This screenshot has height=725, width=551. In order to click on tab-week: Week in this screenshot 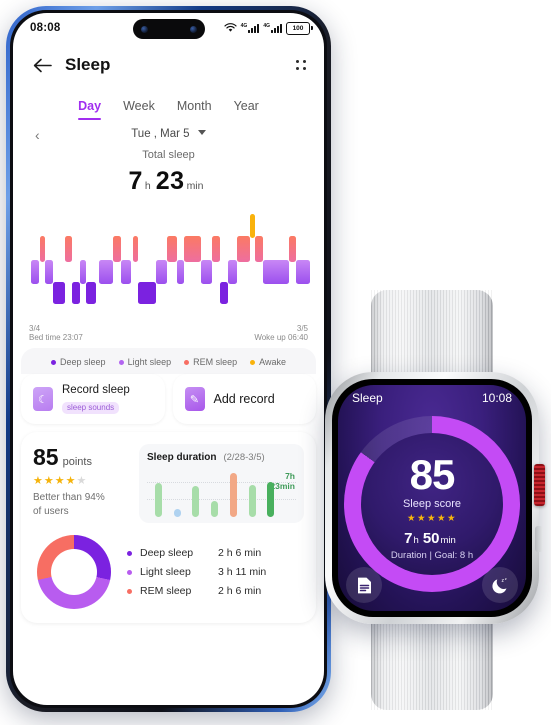, I will do `click(139, 109)`.